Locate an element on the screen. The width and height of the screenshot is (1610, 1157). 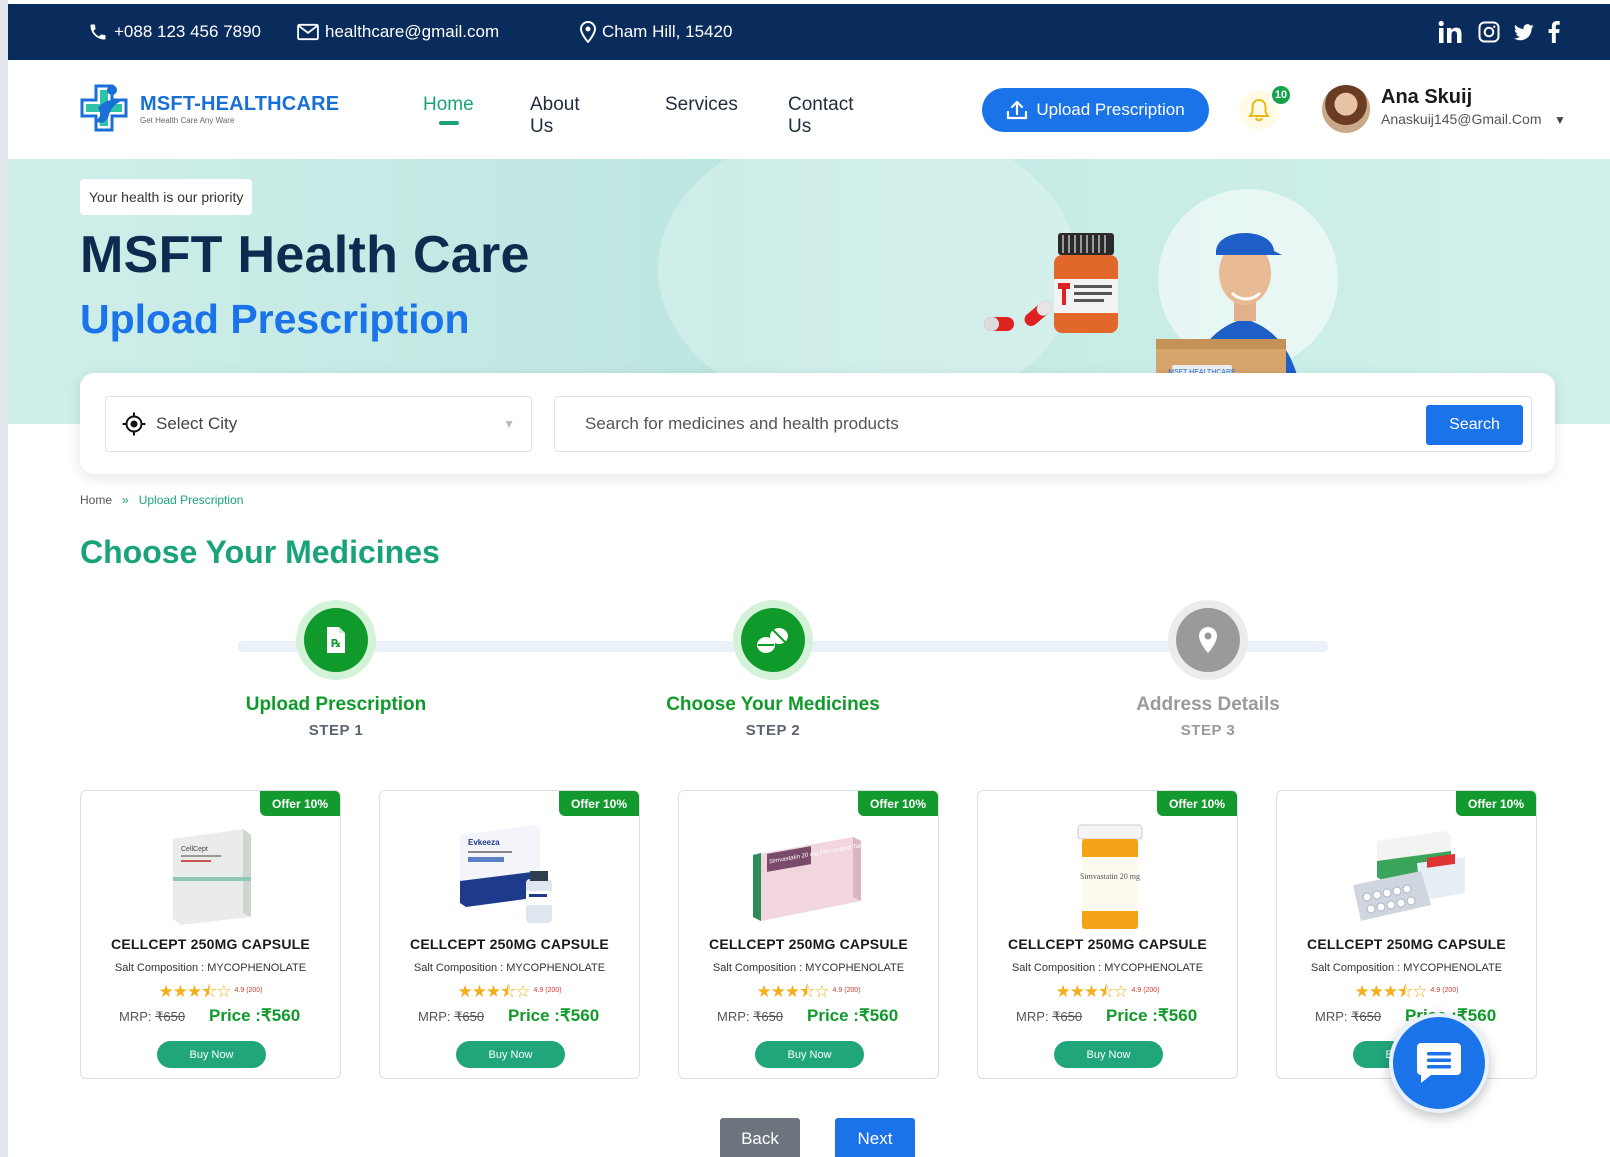
user-email: Anaskuij145@Gmail.Com is located at coordinates (1461, 119).